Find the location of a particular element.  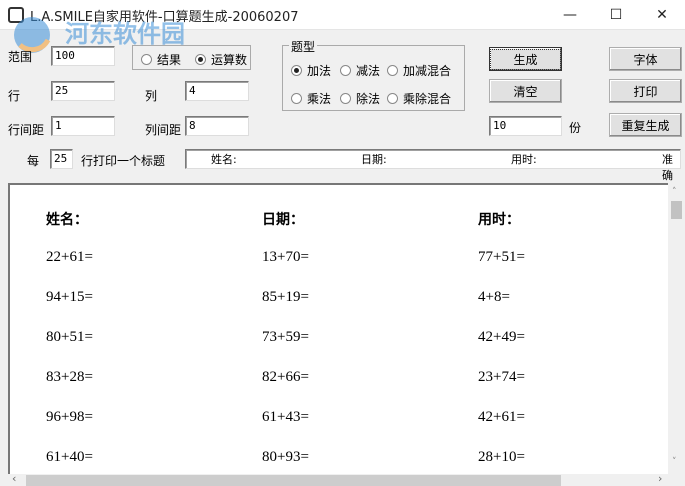

problem-cell: 77+51= is located at coordinates (501, 257).